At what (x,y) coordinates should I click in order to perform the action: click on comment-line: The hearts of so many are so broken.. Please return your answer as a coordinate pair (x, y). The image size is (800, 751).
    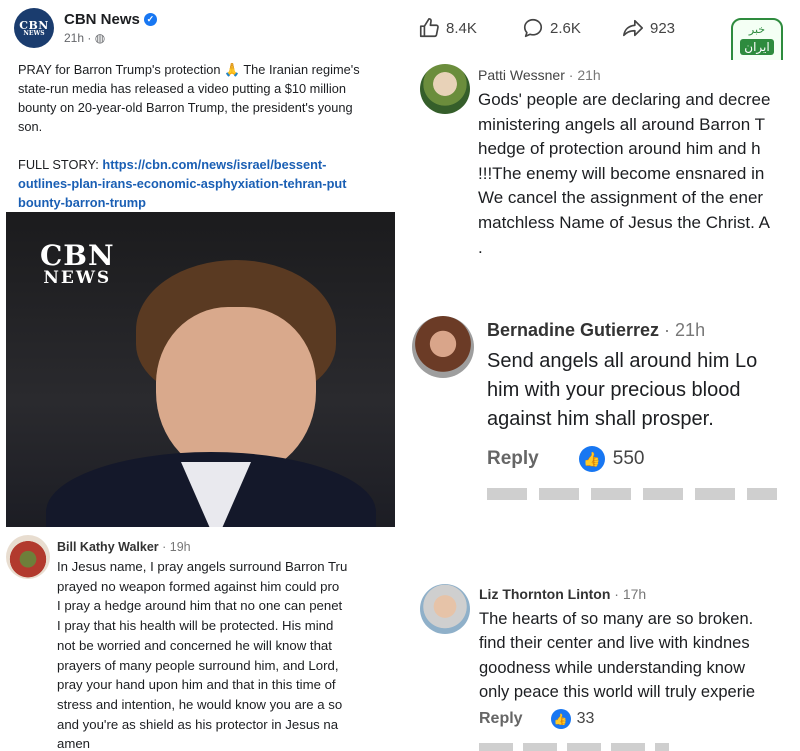
    Looking at the image, I should click on (616, 619).